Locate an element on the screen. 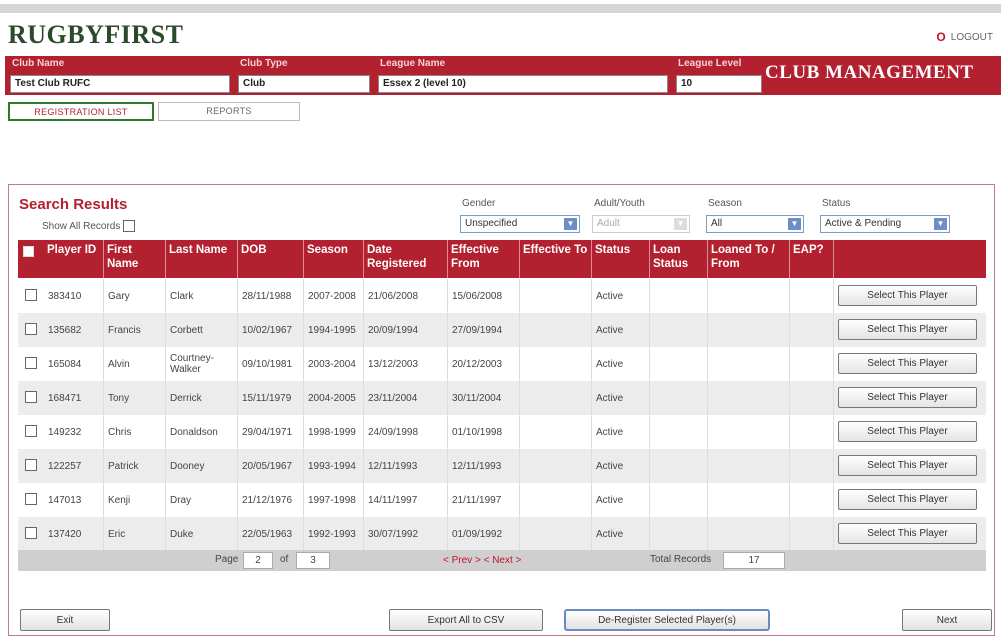  top-strip is located at coordinates (500, 8).